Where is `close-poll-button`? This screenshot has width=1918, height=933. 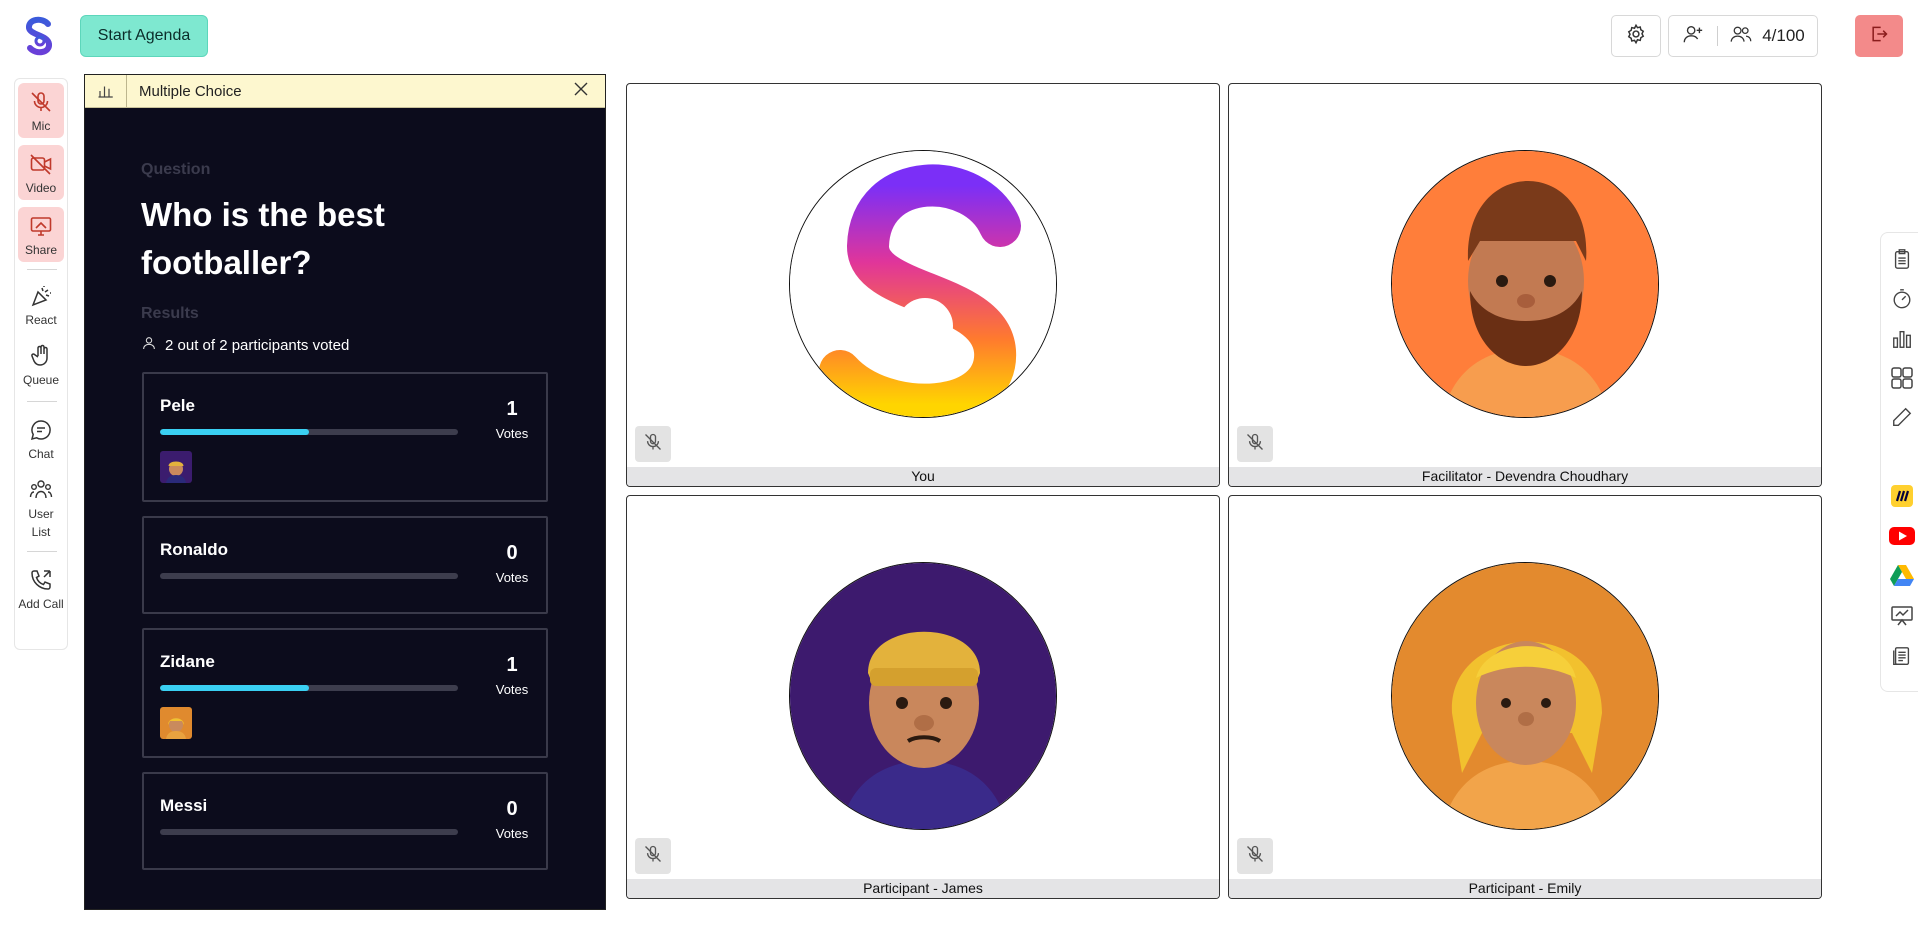 close-poll-button is located at coordinates (581, 91).